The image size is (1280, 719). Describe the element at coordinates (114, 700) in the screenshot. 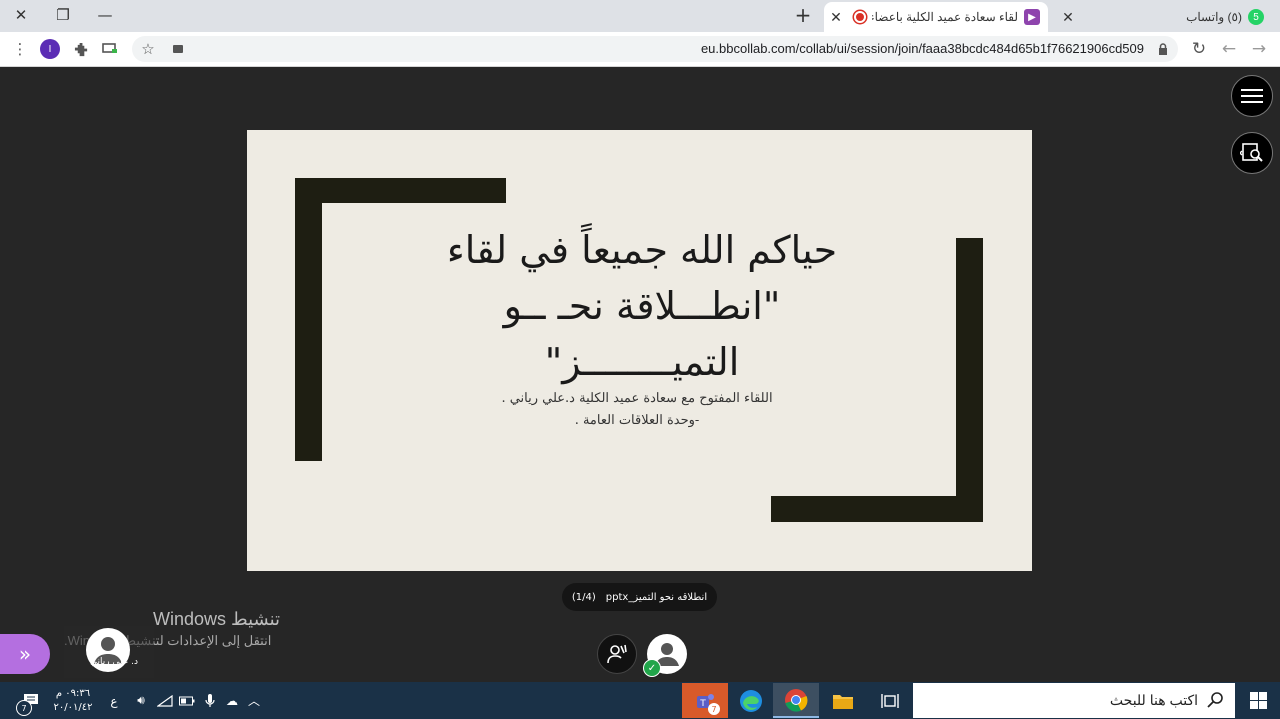

I see `input-language: ع` at that location.